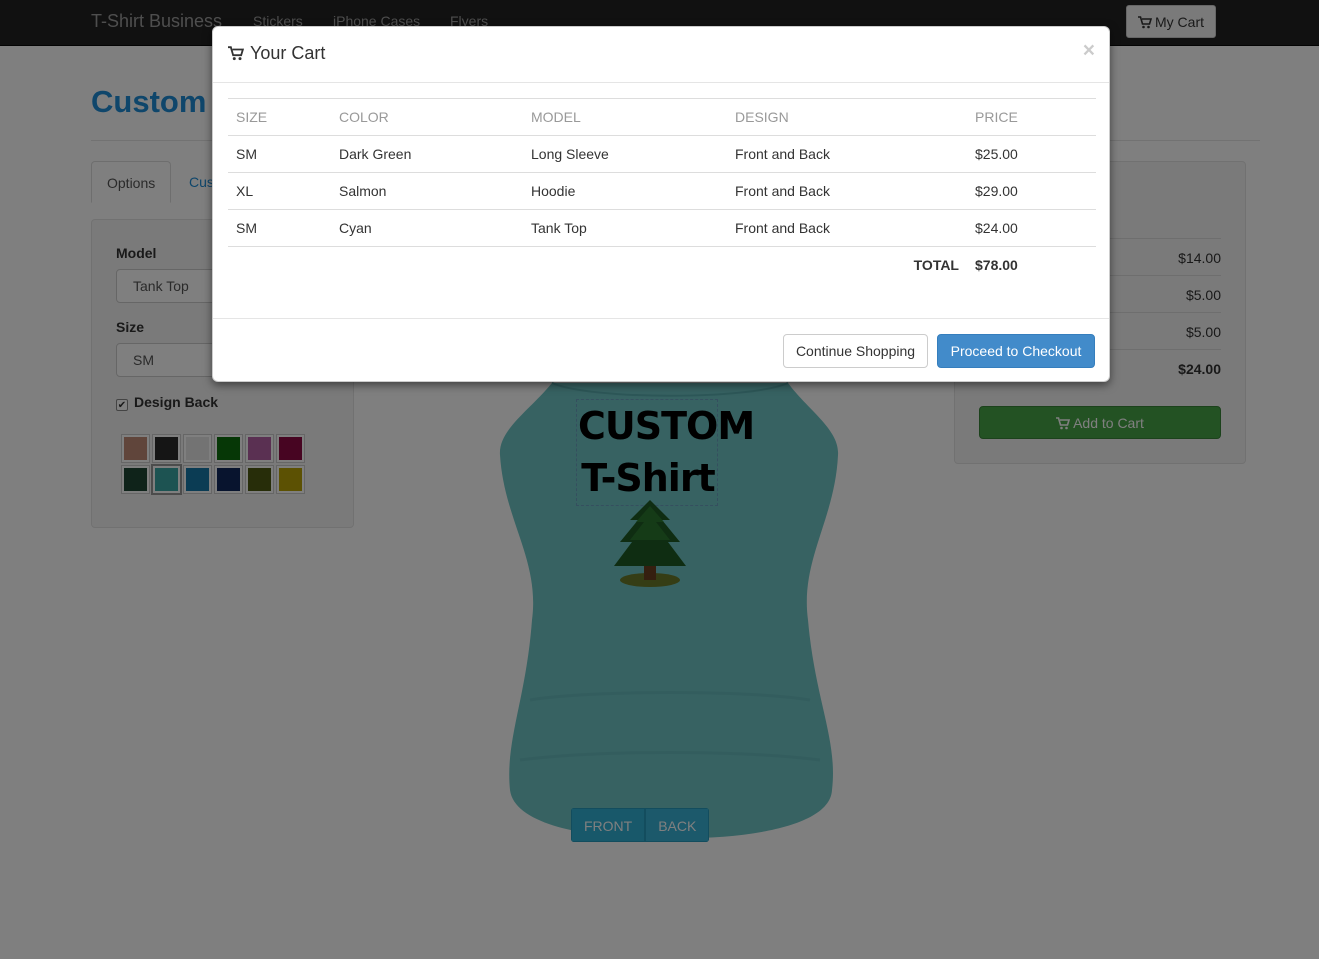  What do you see at coordinates (427, 228) in the screenshot?
I see `cell-color: Cyan` at bounding box center [427, 228].